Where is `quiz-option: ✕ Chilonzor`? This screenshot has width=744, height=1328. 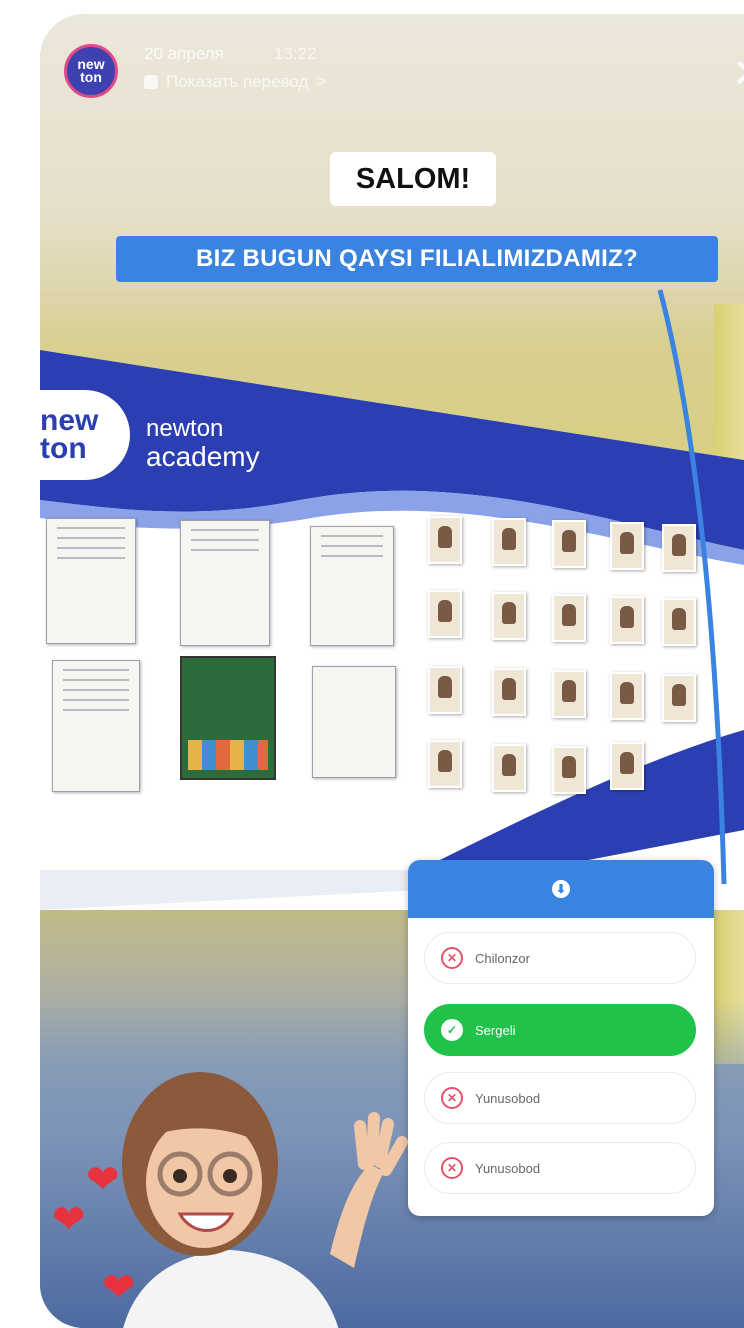 quiz-option: ✕ Chilonzor is located at coordinates (560, 958).